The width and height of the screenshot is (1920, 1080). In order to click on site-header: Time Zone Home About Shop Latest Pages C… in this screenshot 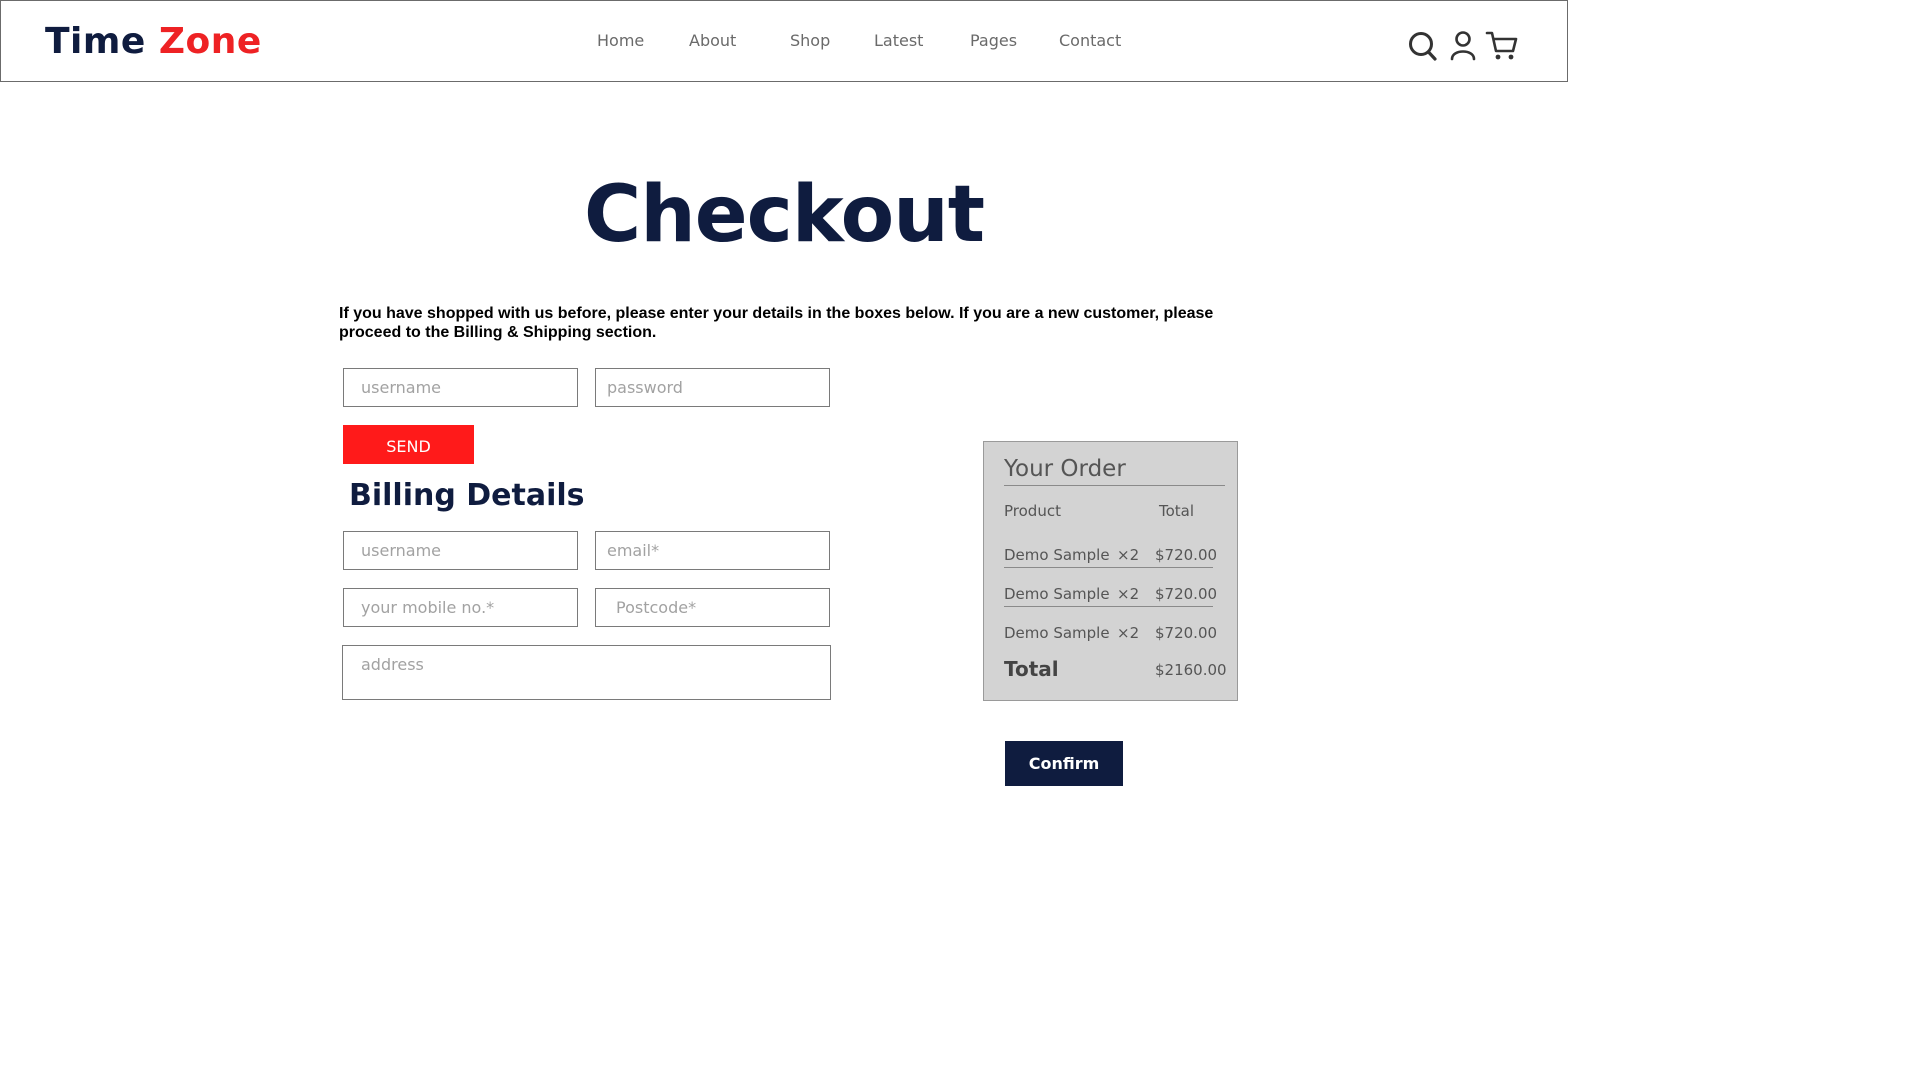, I will do `click(784, 41)`.